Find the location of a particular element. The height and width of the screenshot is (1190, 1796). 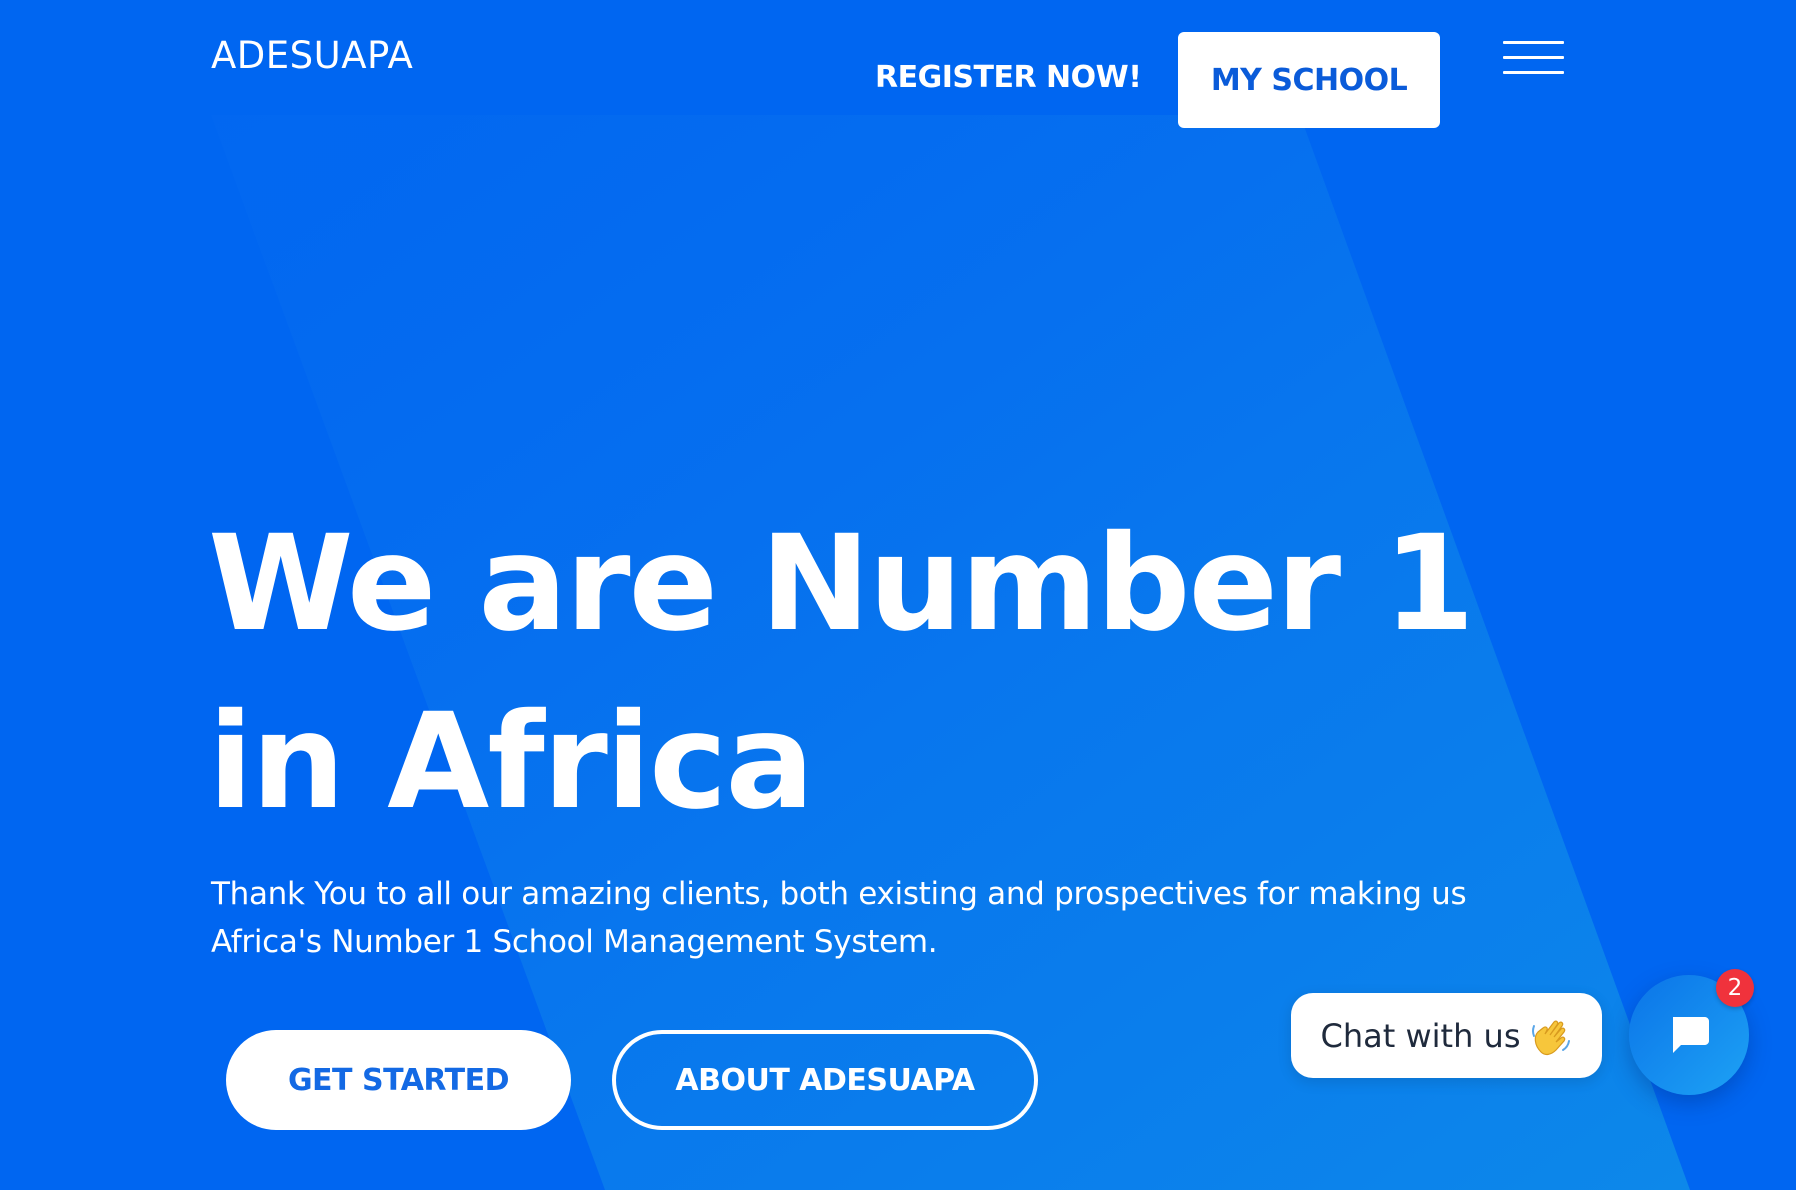

get-started-label: GET STARTED is located at coordinates (398, 1080).